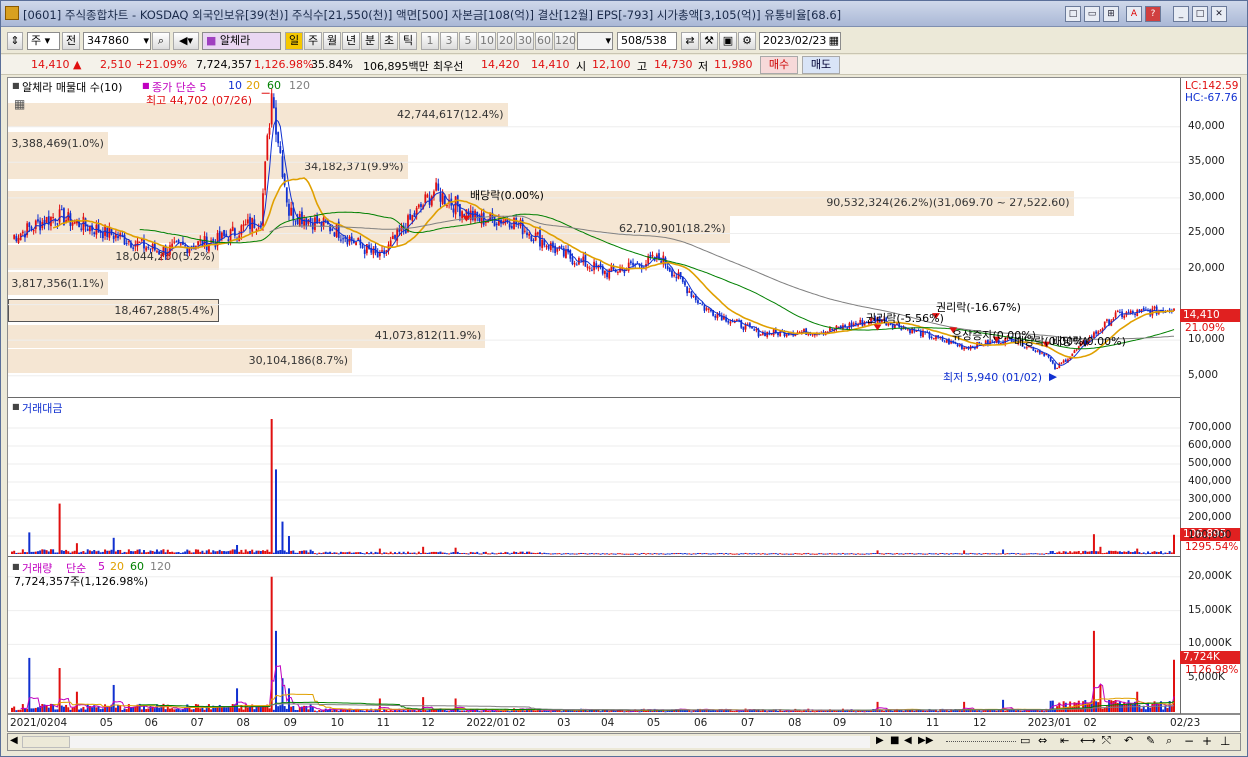  Describe the element at coordinates (313, 41) in the screenshot. I see `period-week: 주` at that location.